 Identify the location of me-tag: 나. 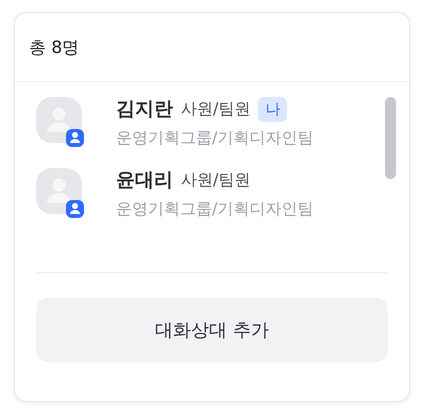
(273, 109).